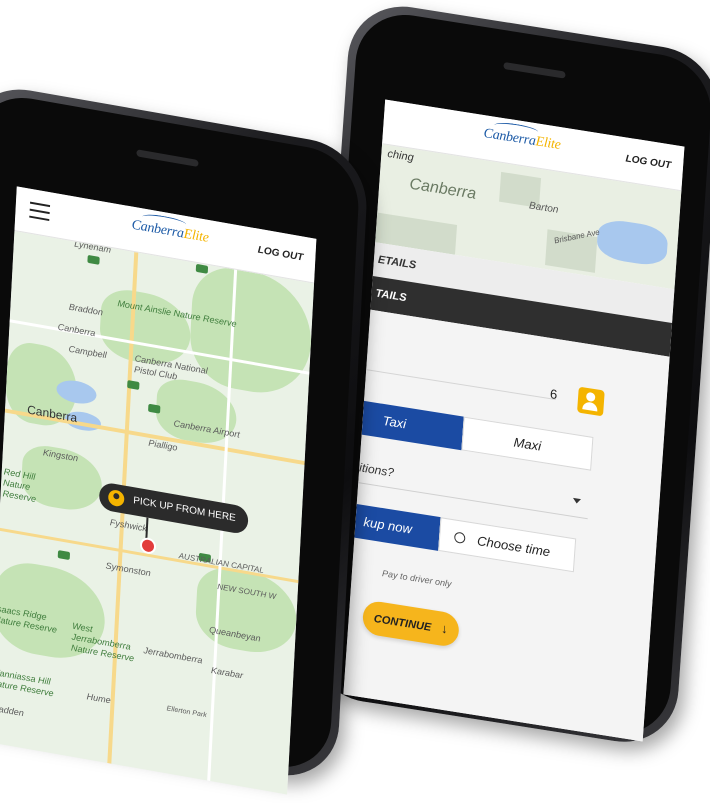 This screenshot has height=803, width=710. What do you see at coordinates (186, 712) in the screenshot?
I see `map-label: Ellerton Park` at bounding box center [186, 712].